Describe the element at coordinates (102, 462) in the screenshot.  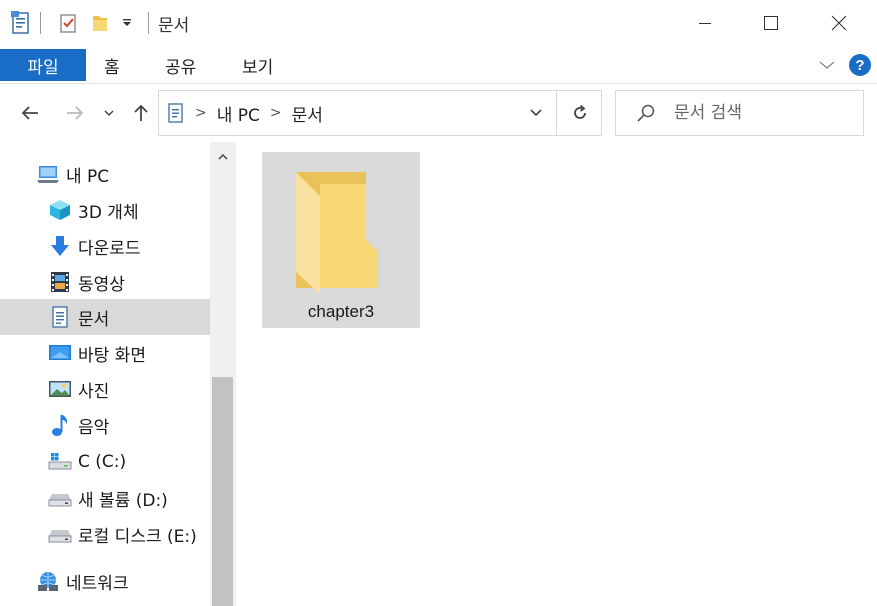
I see `sidebar-item-label: C (C:)` at that location.